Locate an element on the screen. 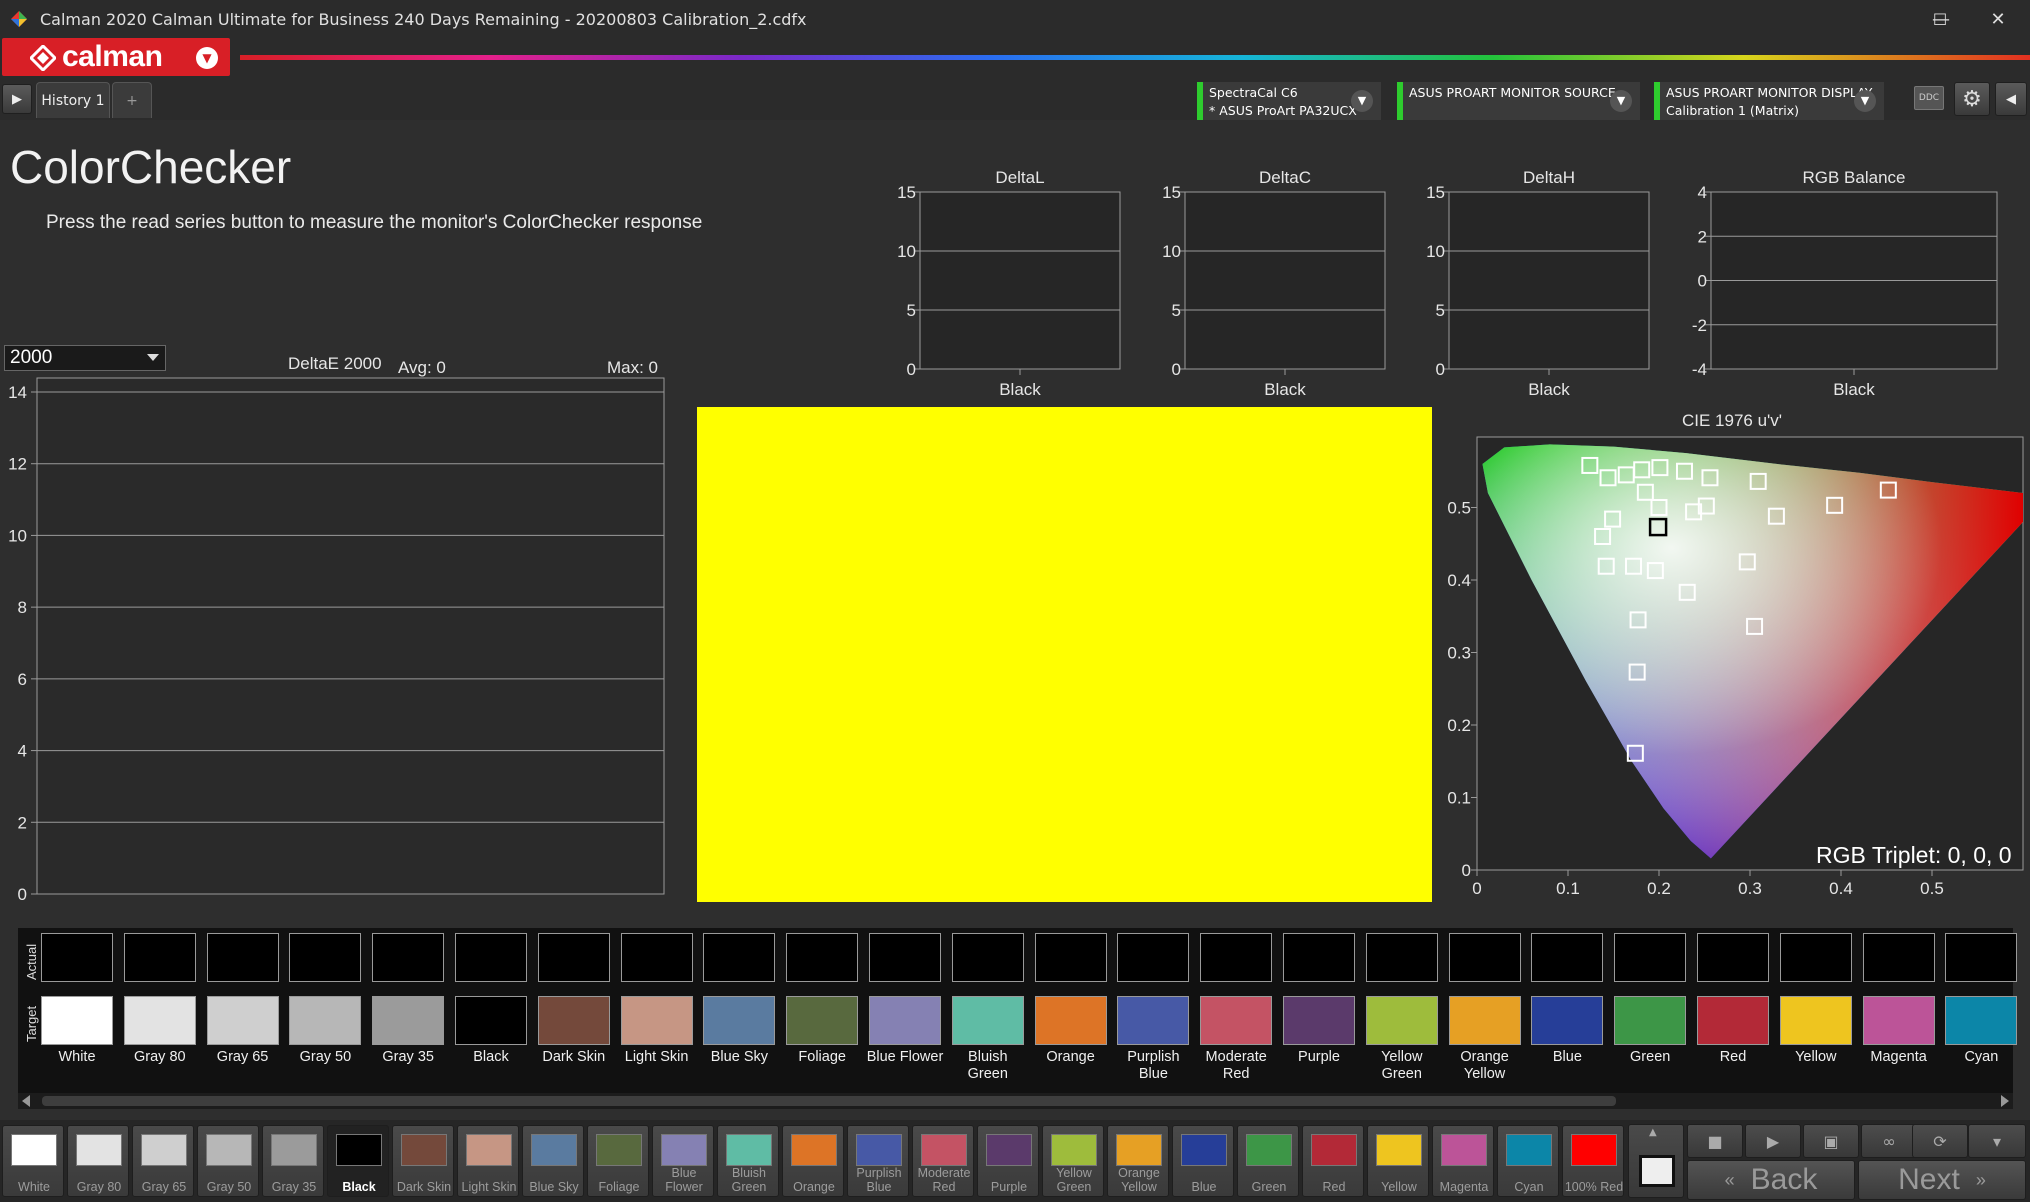  patch-button: Gray 65 is located at coordinates (163, 1161).